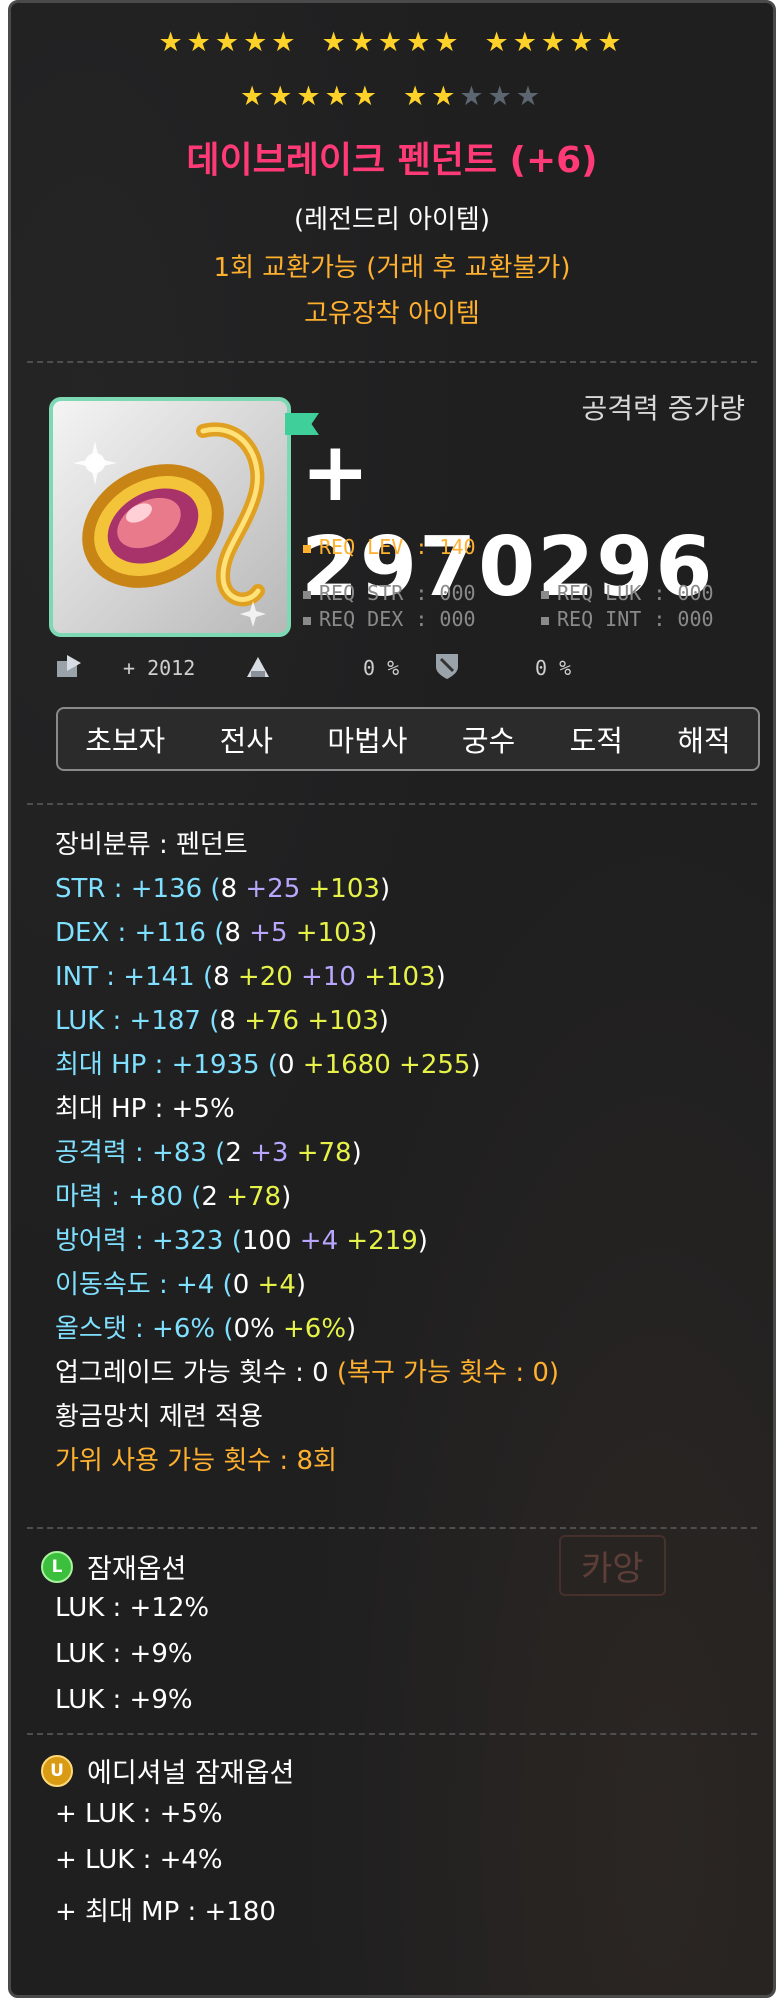 The image size is (778, 2006). Describe the element at coordinates (389, 593) in the screenshot. I see `req-str: REQ STR : 000` at that location.